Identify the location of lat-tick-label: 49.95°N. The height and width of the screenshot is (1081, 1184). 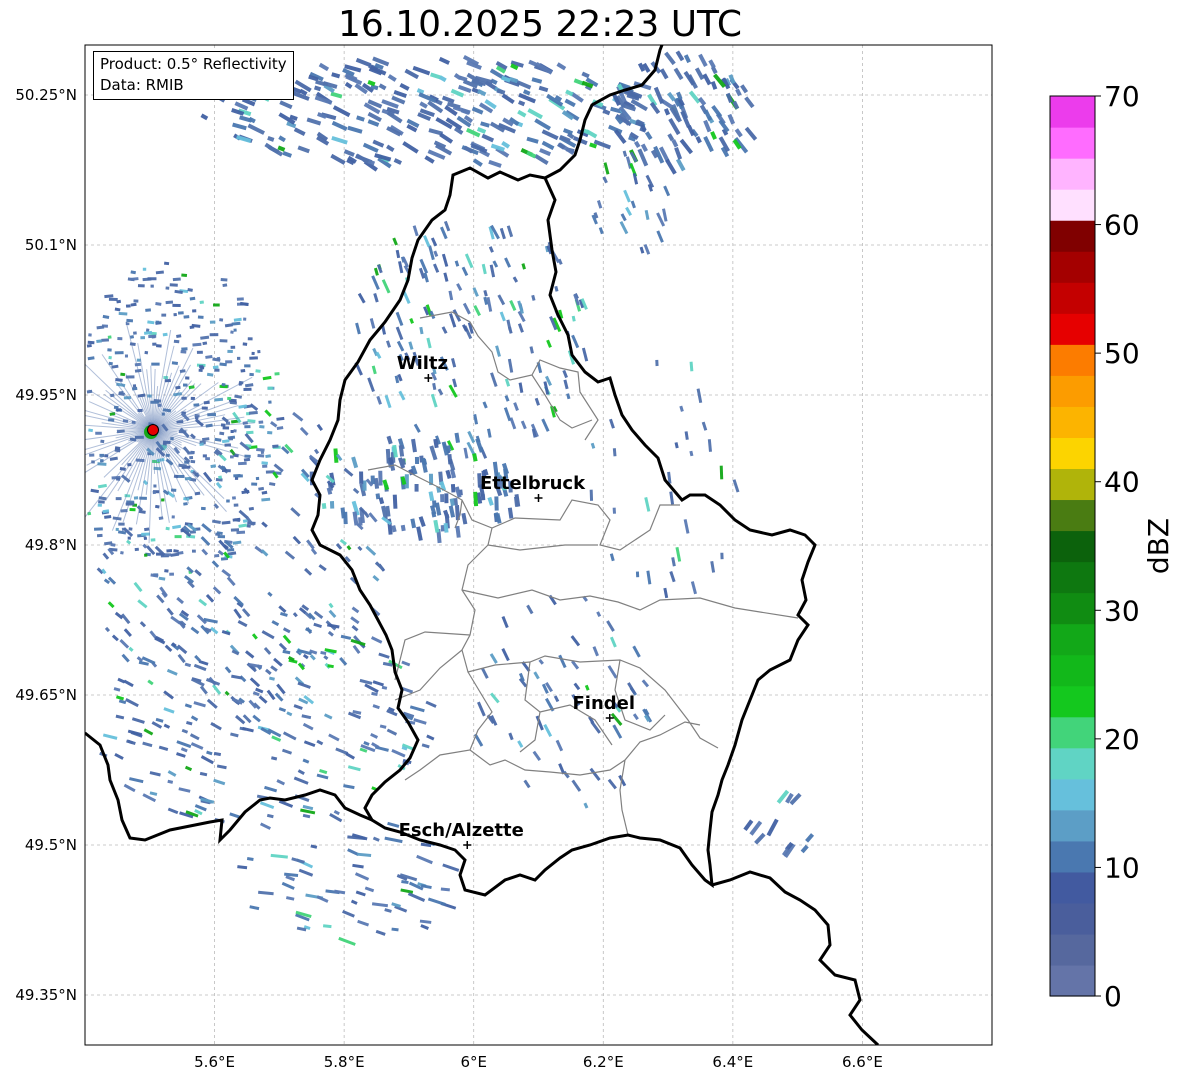
(46, 395).